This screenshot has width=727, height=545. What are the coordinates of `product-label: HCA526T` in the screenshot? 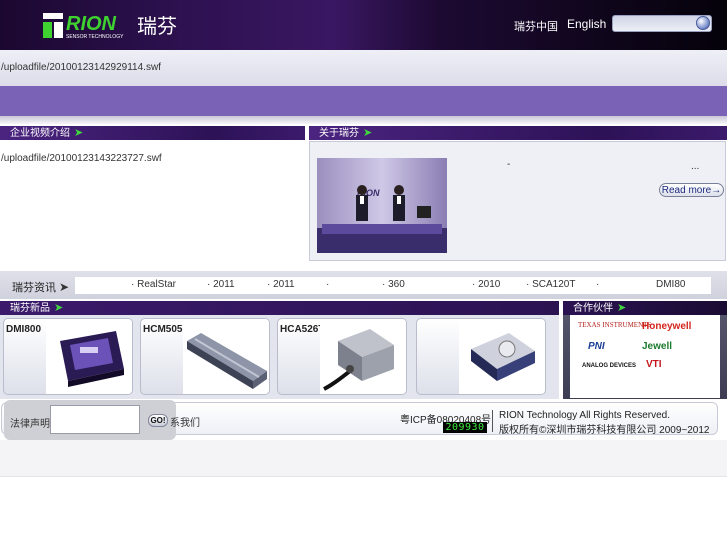 It's located at (302, 329).